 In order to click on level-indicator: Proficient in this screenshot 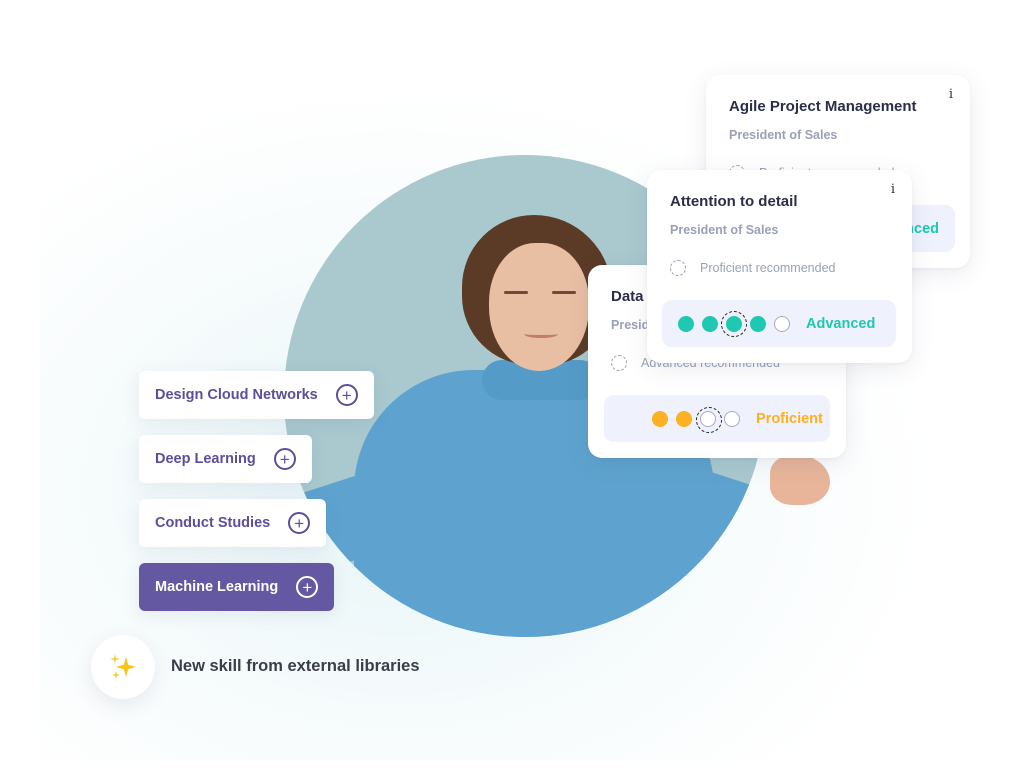, I will do `click(717, 418)`.